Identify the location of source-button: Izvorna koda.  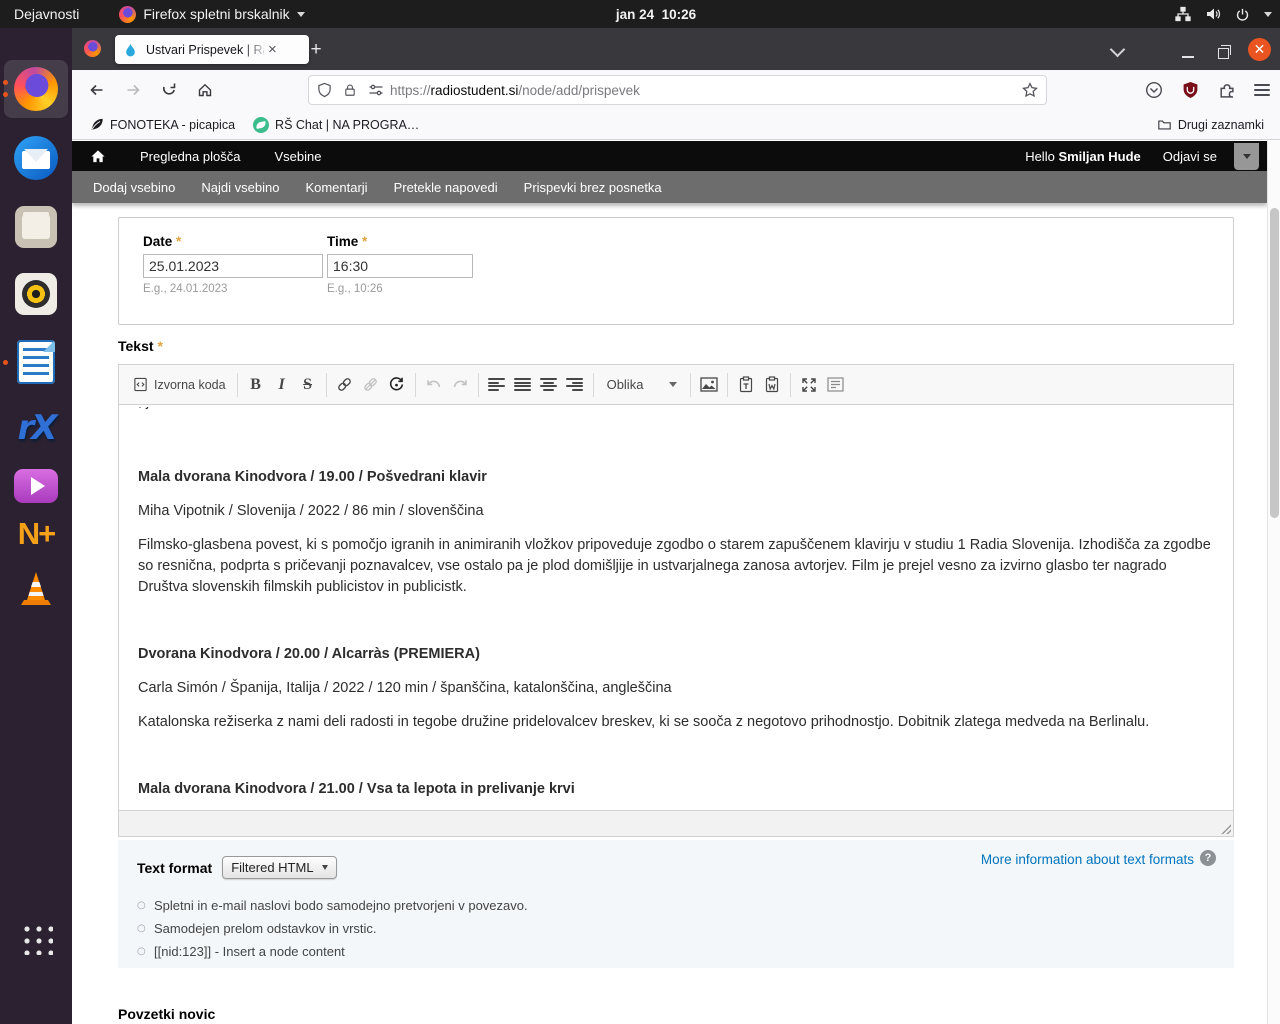
(179, 385).